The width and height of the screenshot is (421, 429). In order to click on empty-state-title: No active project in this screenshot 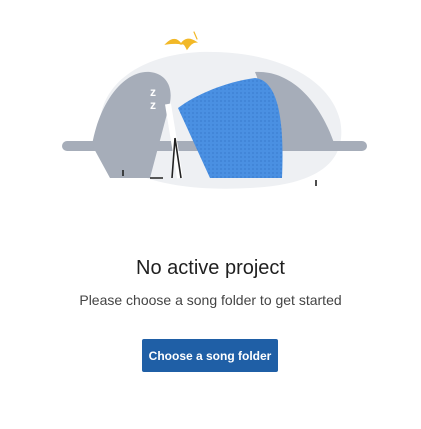, I will do `click(210, 268)`.